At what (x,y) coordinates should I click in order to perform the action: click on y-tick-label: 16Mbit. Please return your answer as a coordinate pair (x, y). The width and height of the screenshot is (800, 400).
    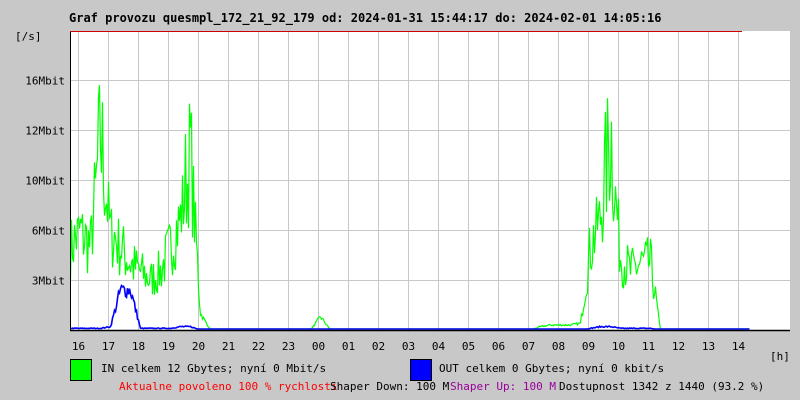
    Looking at the image, I should click on (45, 81).